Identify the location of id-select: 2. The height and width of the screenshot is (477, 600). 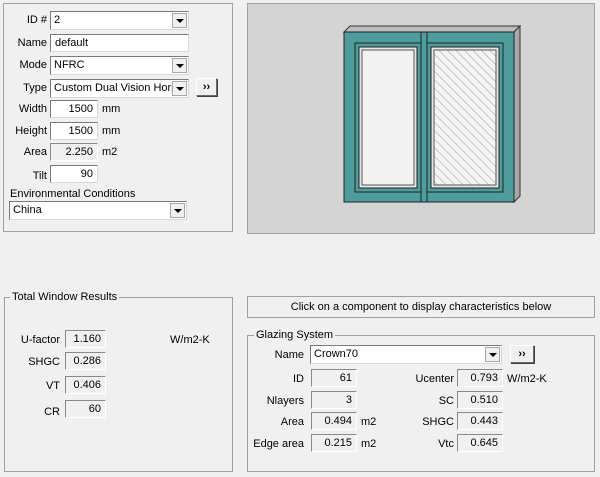
(119, 20).